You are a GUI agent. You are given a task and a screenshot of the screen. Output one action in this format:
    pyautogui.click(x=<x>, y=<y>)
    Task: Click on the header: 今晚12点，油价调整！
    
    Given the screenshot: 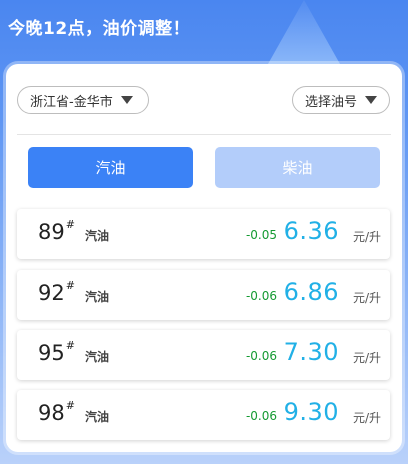 What is the action you would take?
    pyautogui.click(x=204, y=32)
    